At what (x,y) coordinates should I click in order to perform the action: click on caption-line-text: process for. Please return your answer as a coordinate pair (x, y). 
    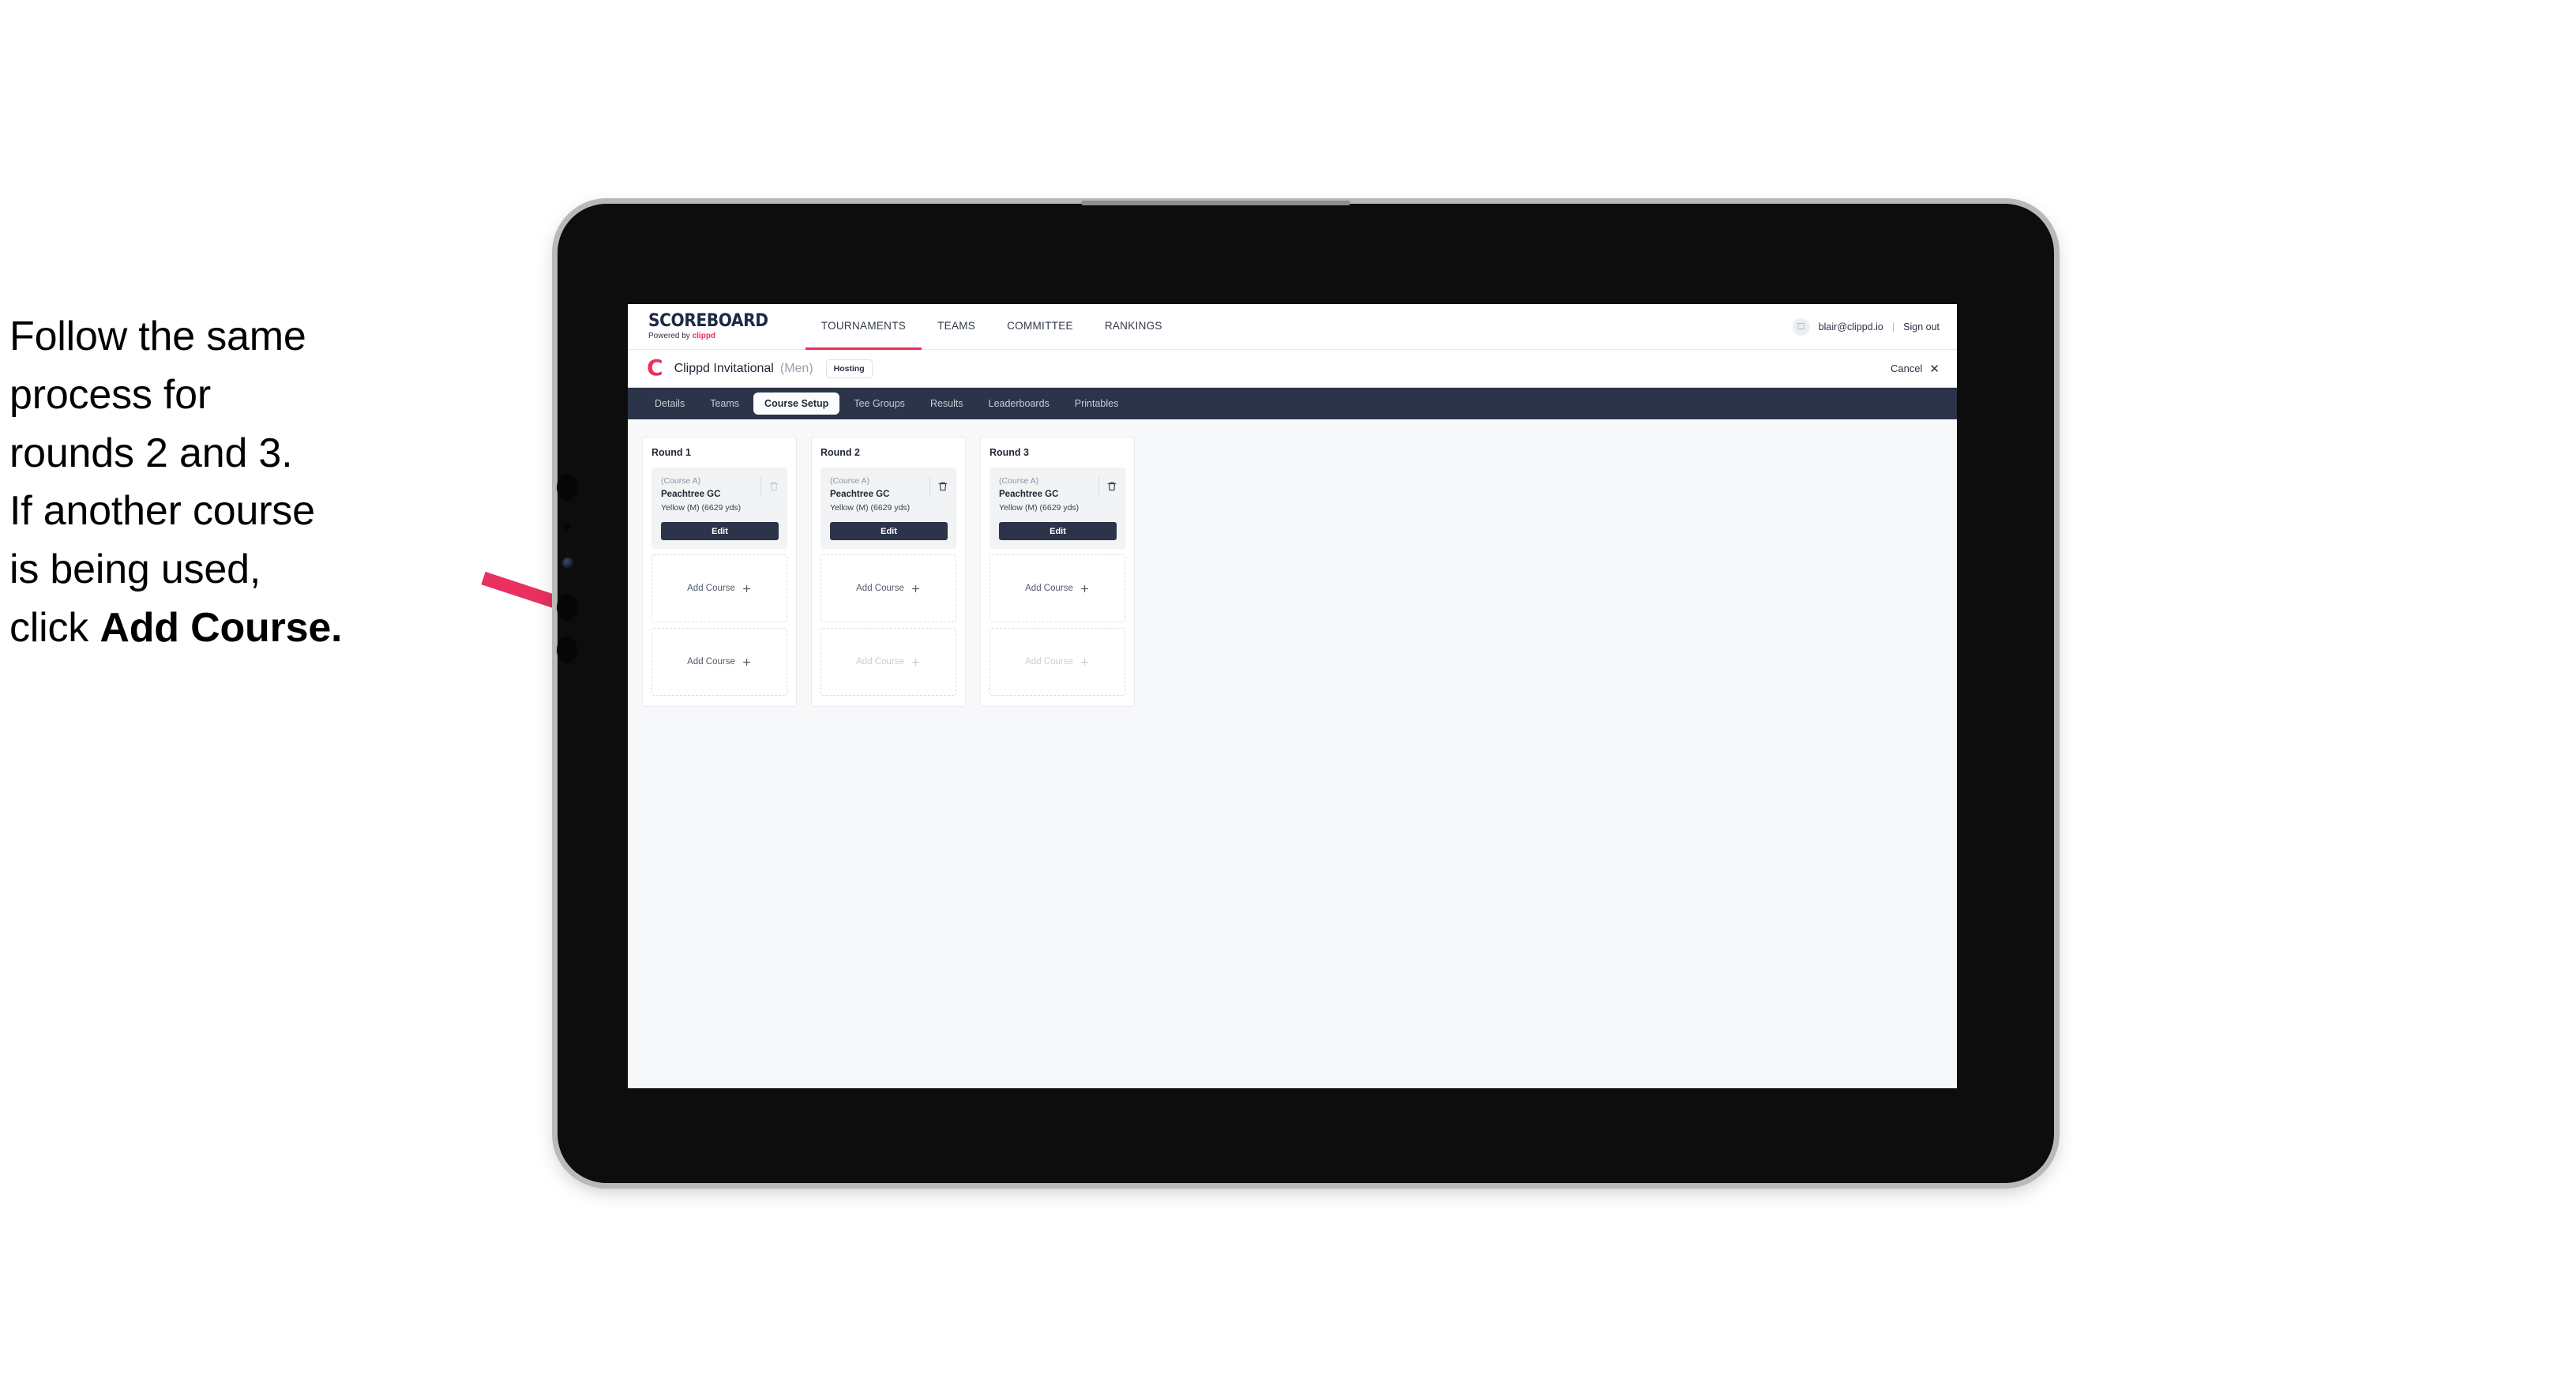
    Looking at the image, I should click on (110, 394).